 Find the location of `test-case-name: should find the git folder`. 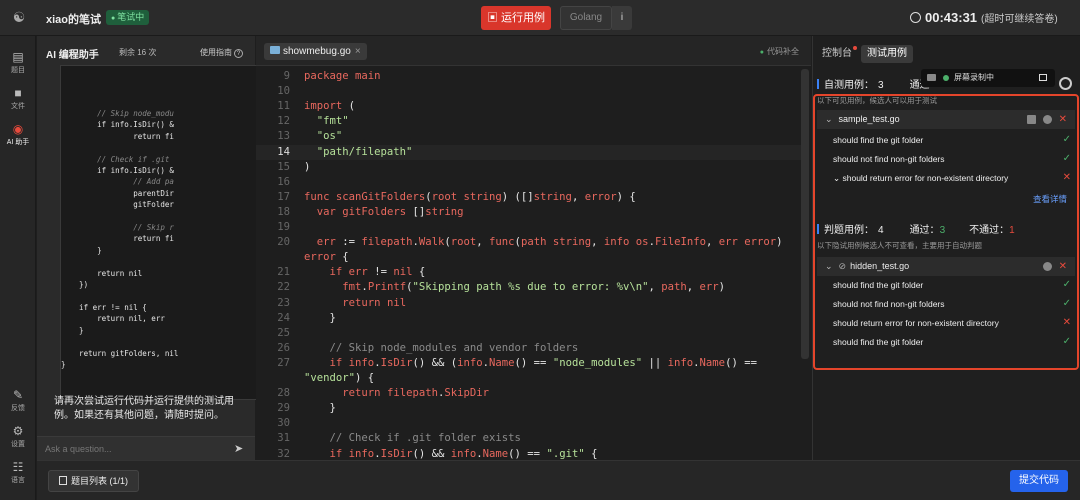

test-case-name: should find the git folder is located at coordinates (878, 140).